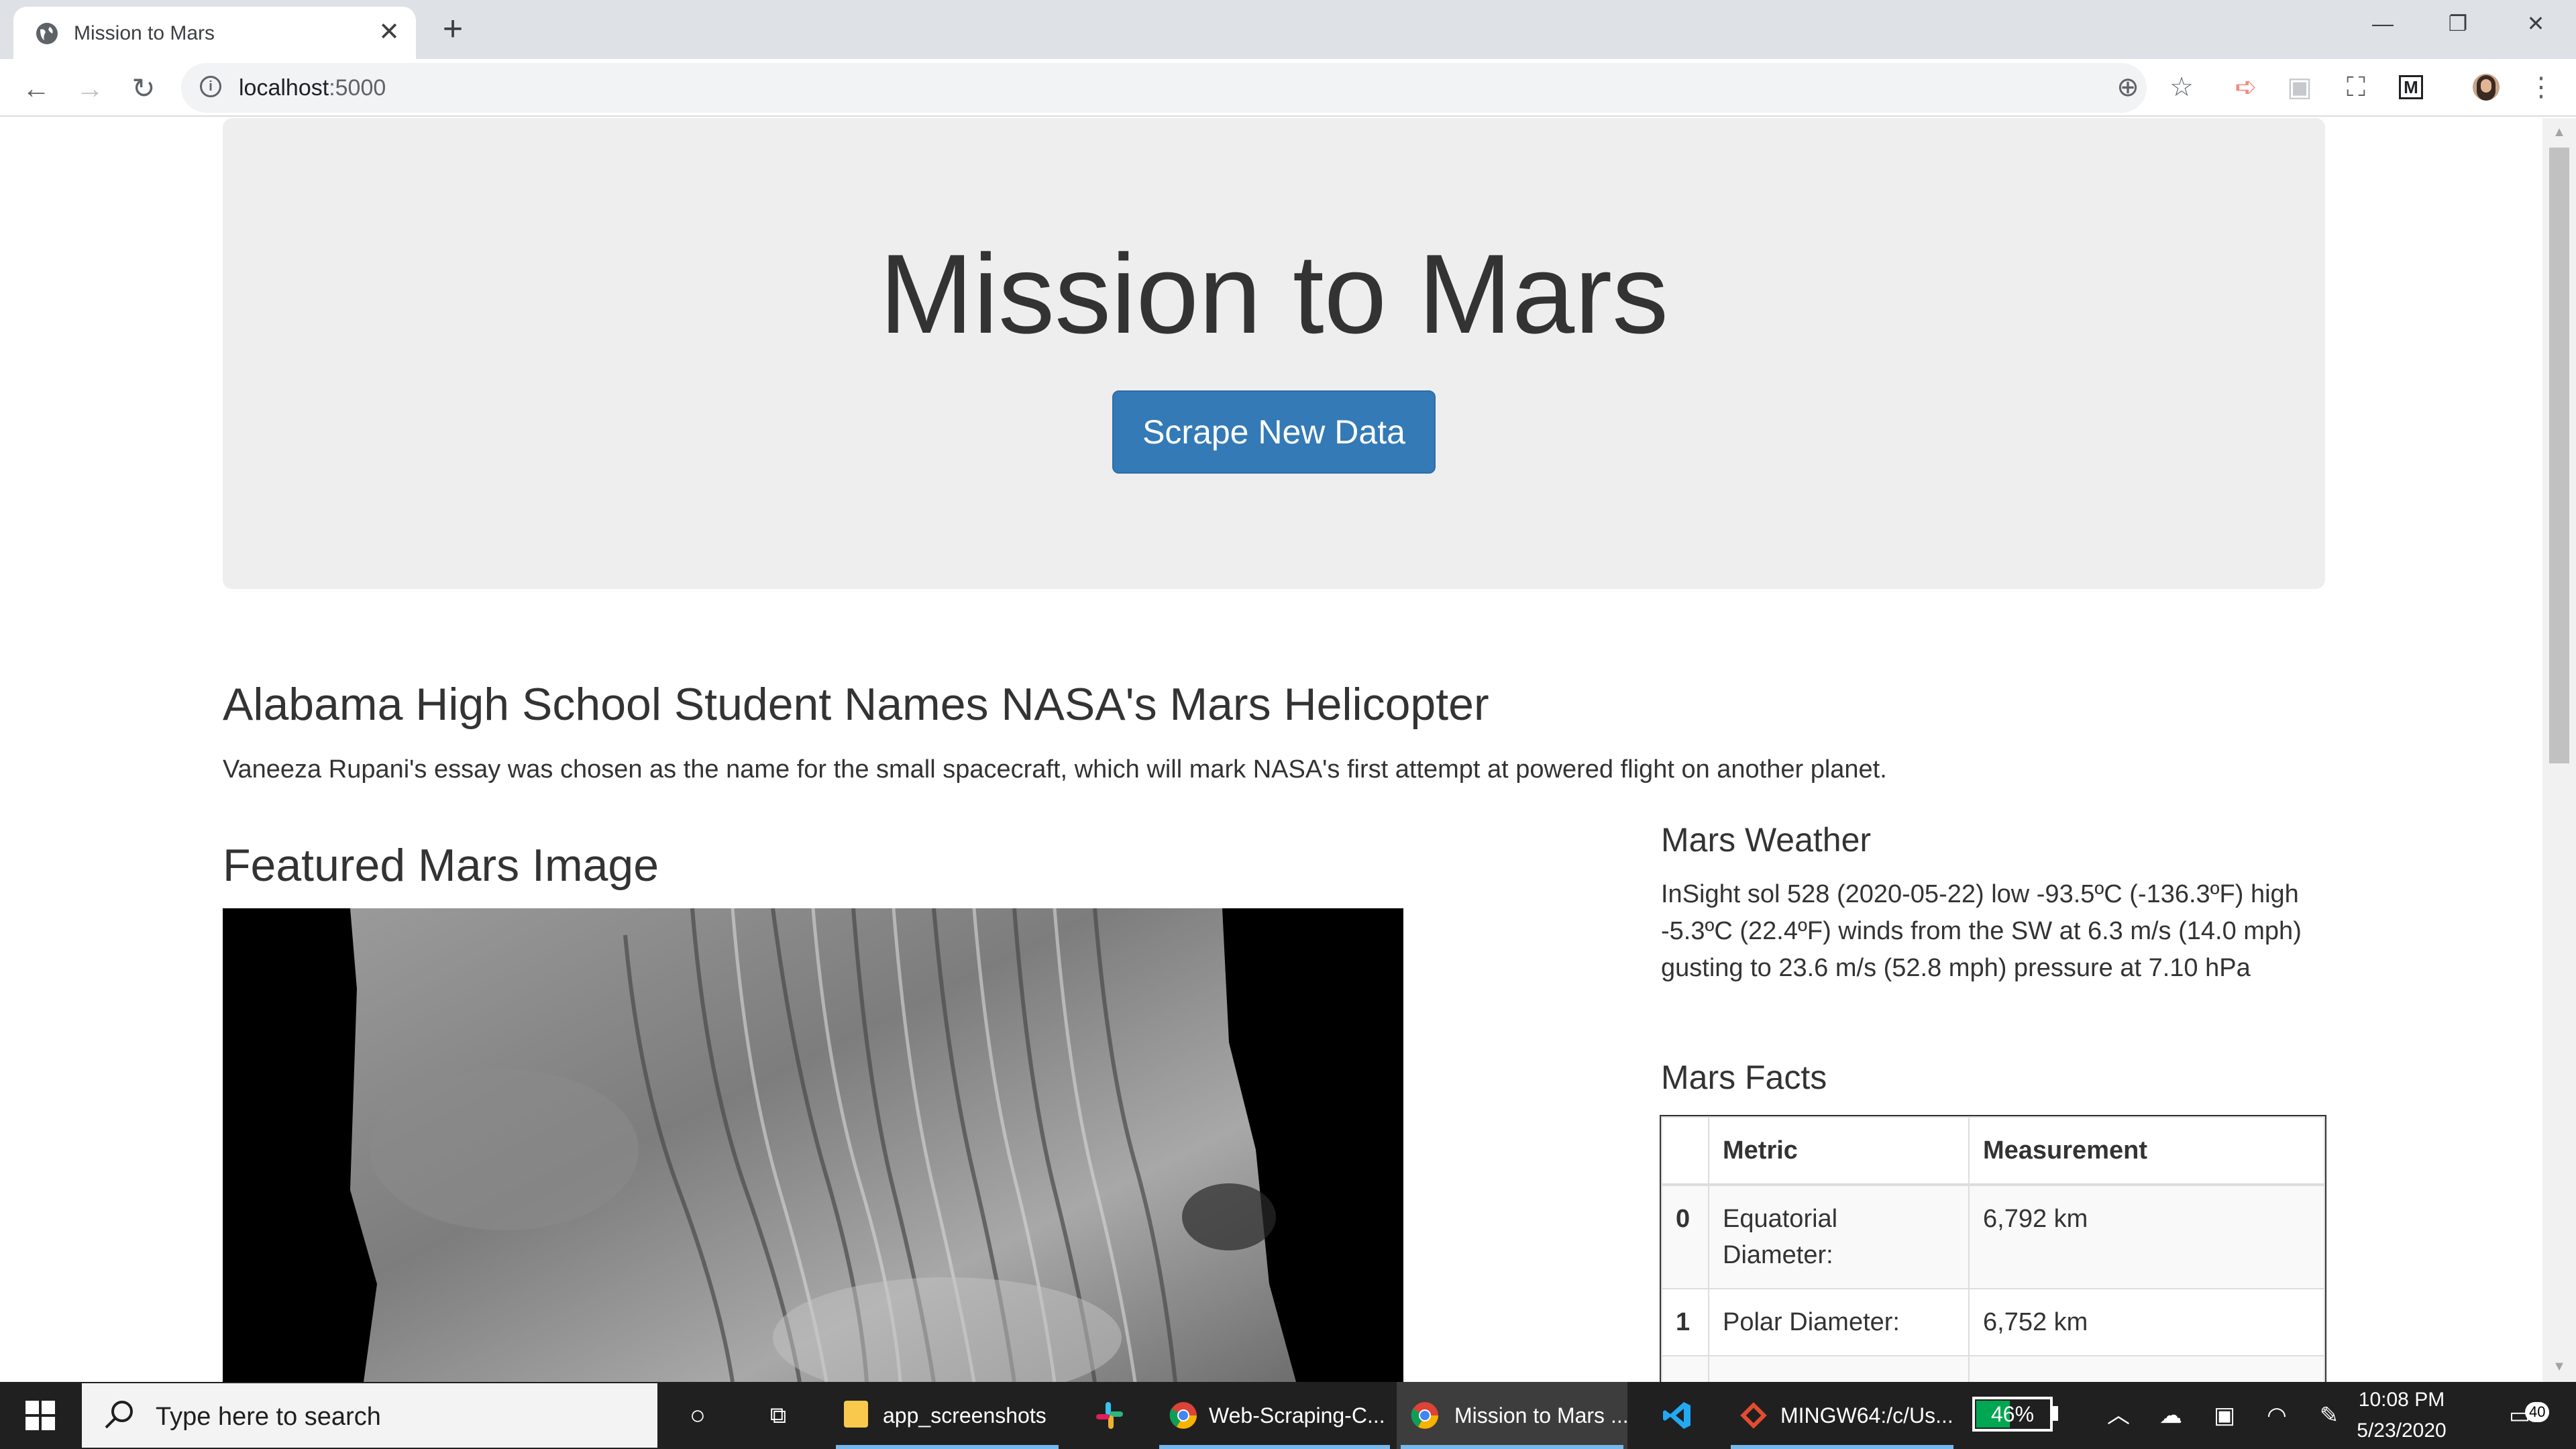 The height and width of the screenshot is (1449, 2576). Describe the element at coordinates (2411, 87) in the screenshot. I see `medium-extension-icon: M` at that location.